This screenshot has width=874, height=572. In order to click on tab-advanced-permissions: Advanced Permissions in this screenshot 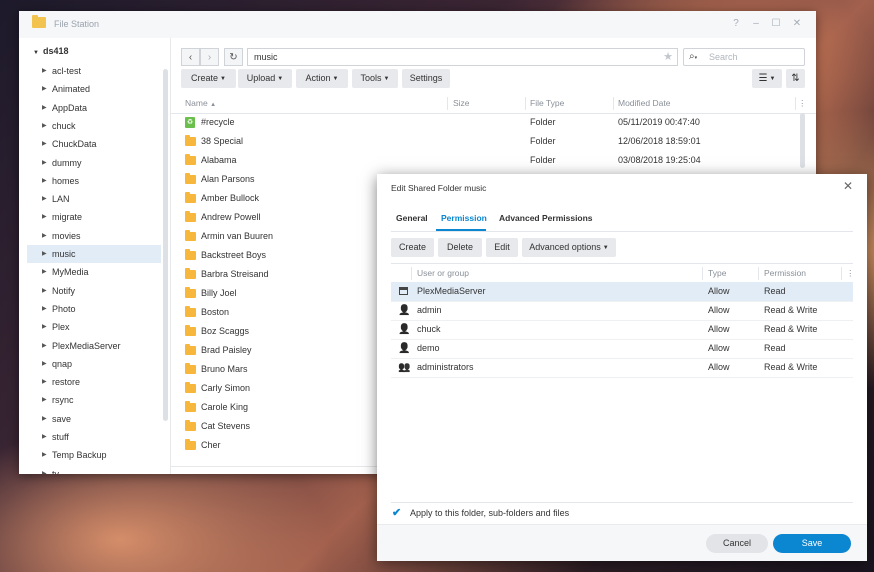, I will do `click(546, 218)`.